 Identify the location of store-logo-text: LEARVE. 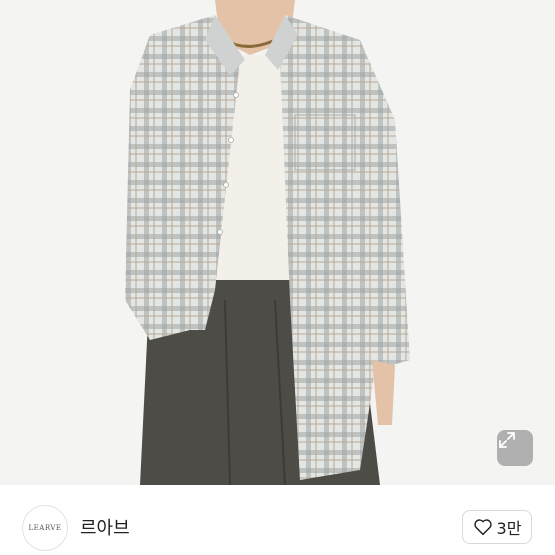
(45, 528).